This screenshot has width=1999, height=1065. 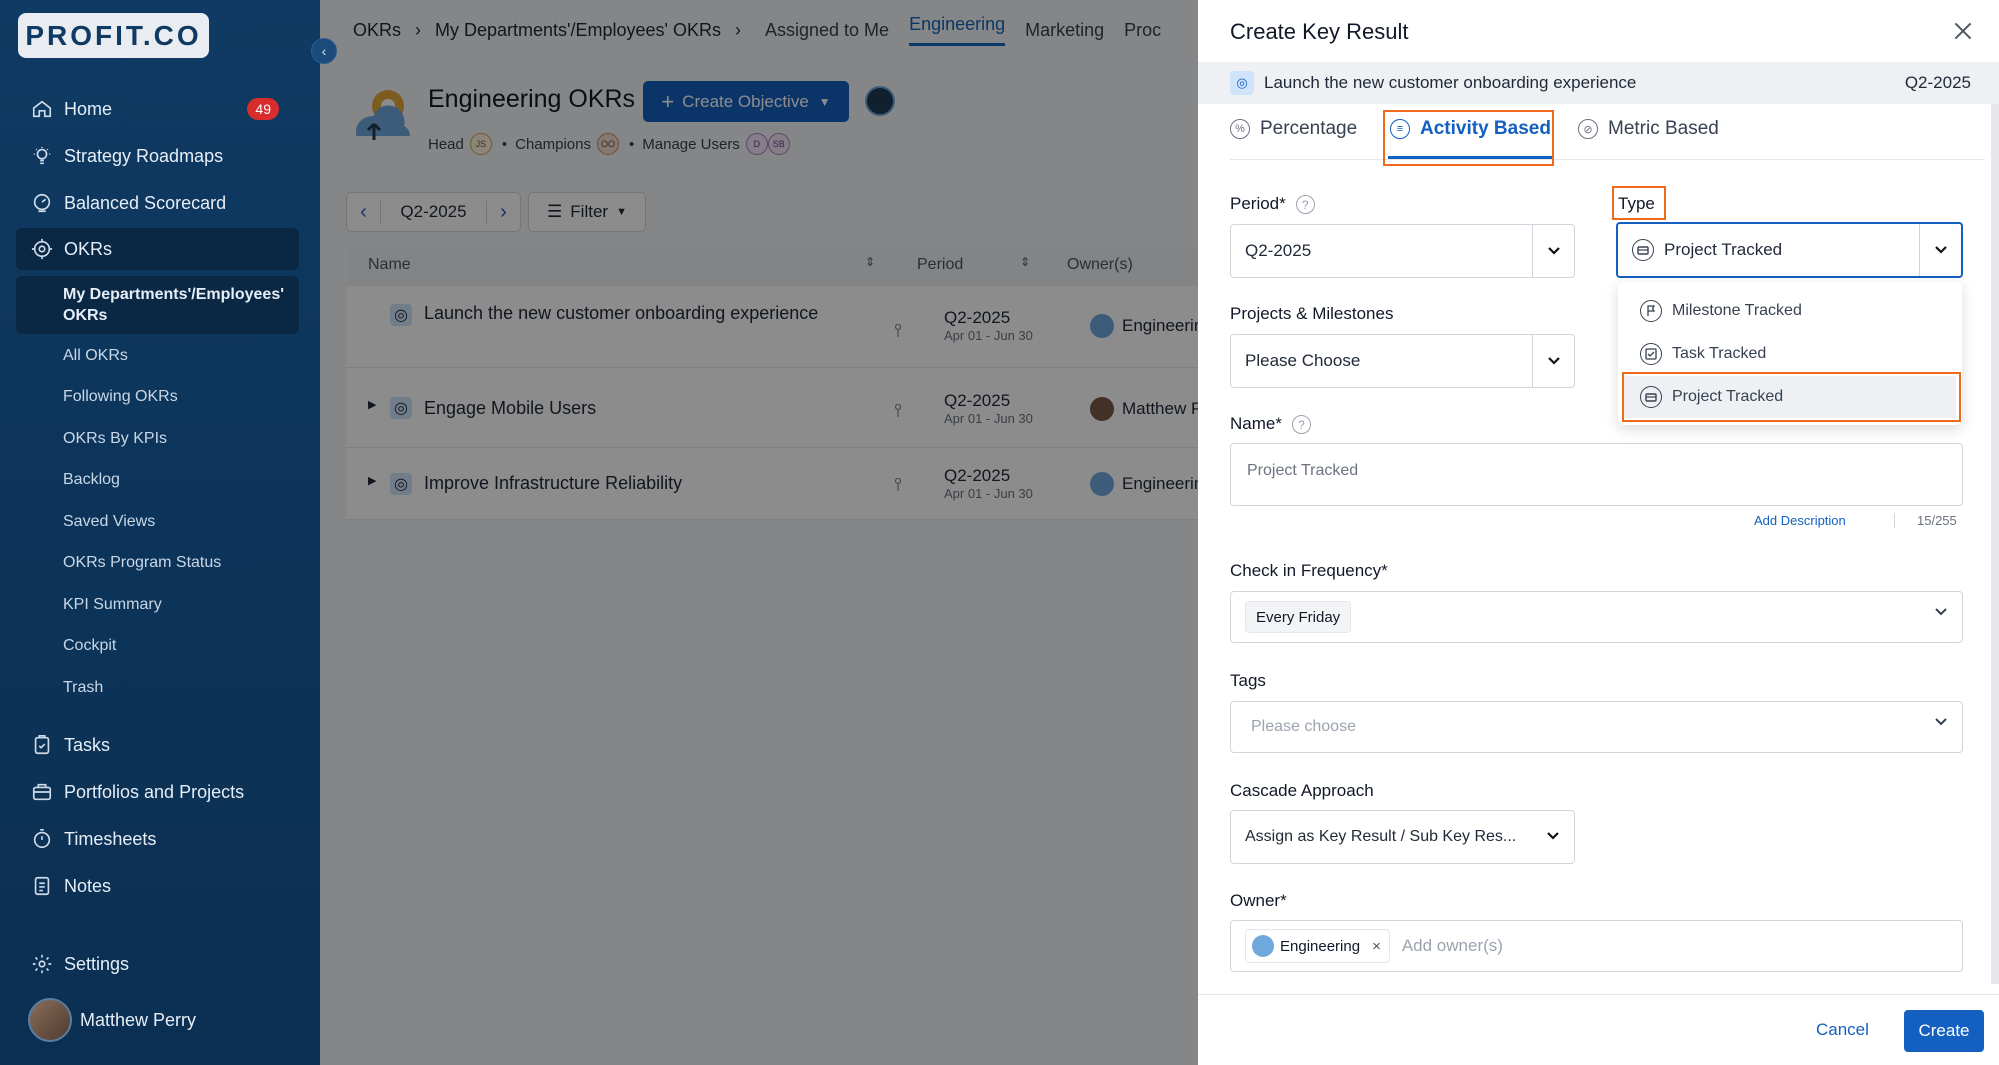 I want to click on lightbulb-icon, so click(x=42, y=156).